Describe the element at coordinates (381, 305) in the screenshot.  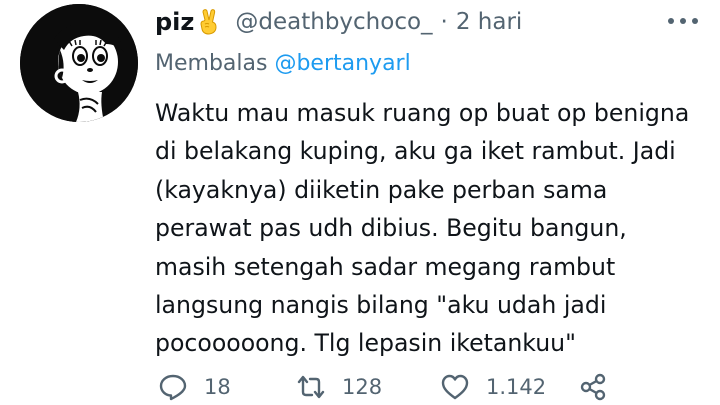
I see `tweet-text-line: langsung nangis bilang "aku udah jadi` at that location.